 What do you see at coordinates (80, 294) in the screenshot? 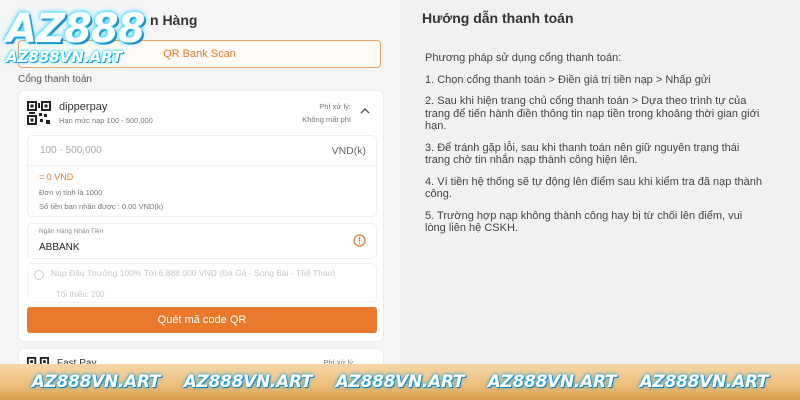
I see `promo-min: Tối thiểu: 200` at bounding box center [80, 294].